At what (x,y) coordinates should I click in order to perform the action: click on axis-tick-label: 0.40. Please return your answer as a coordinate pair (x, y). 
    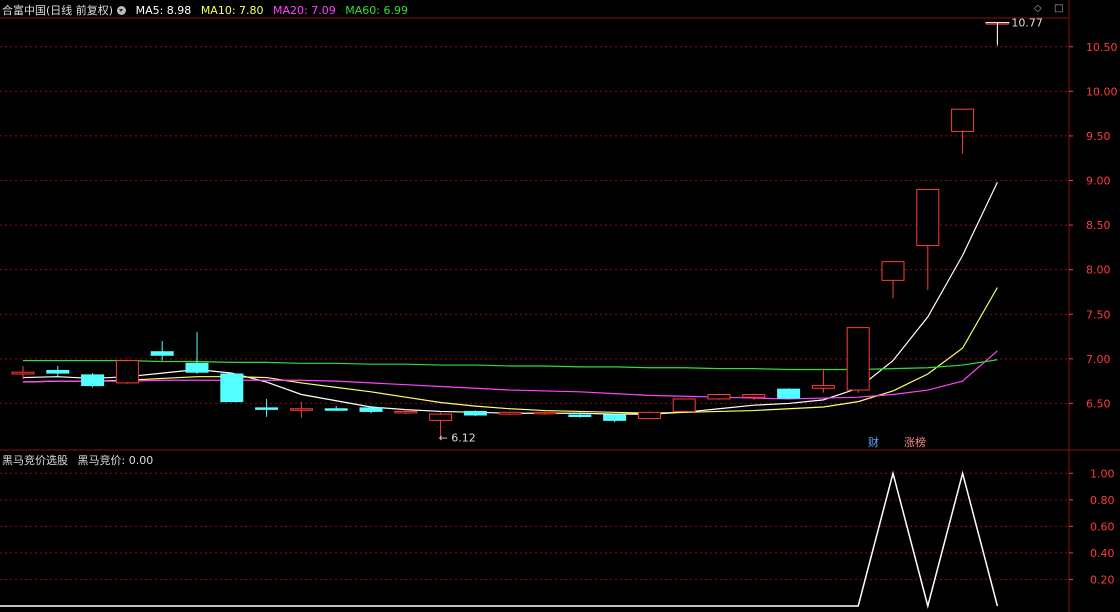
    Looking at the image, I should click on (1102, 553).